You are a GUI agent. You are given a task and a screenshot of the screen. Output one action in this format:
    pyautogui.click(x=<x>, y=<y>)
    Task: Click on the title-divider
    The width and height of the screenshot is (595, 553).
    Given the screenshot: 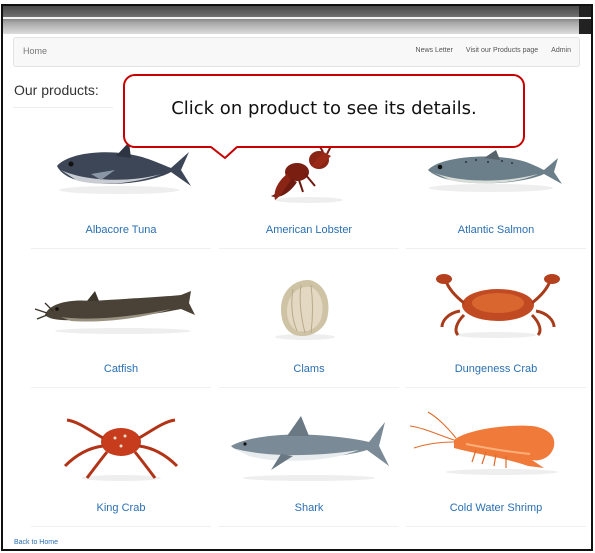 What is the action you would take?
    pyautogui.click(x=63, y=107)
    